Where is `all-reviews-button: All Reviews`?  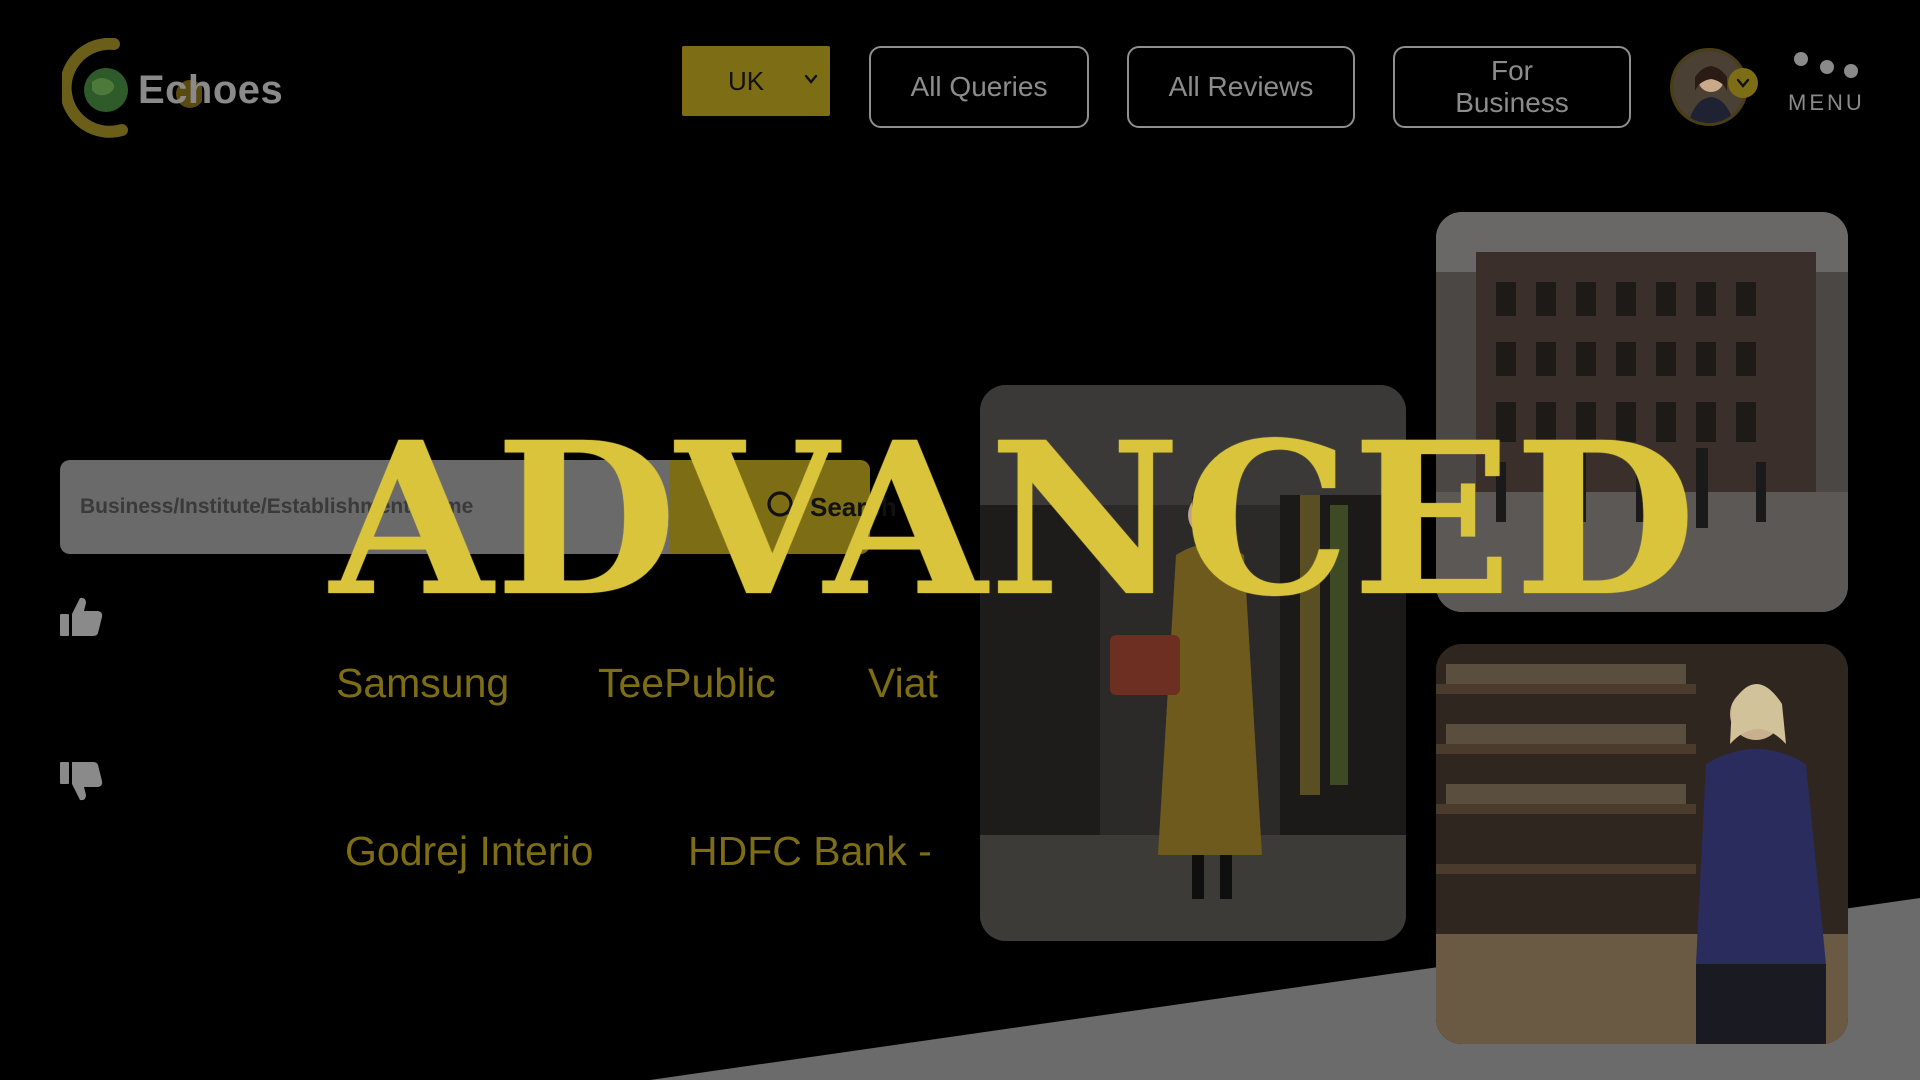
all-reviews-button: All Reviews is located at coordinates (1241, 87).